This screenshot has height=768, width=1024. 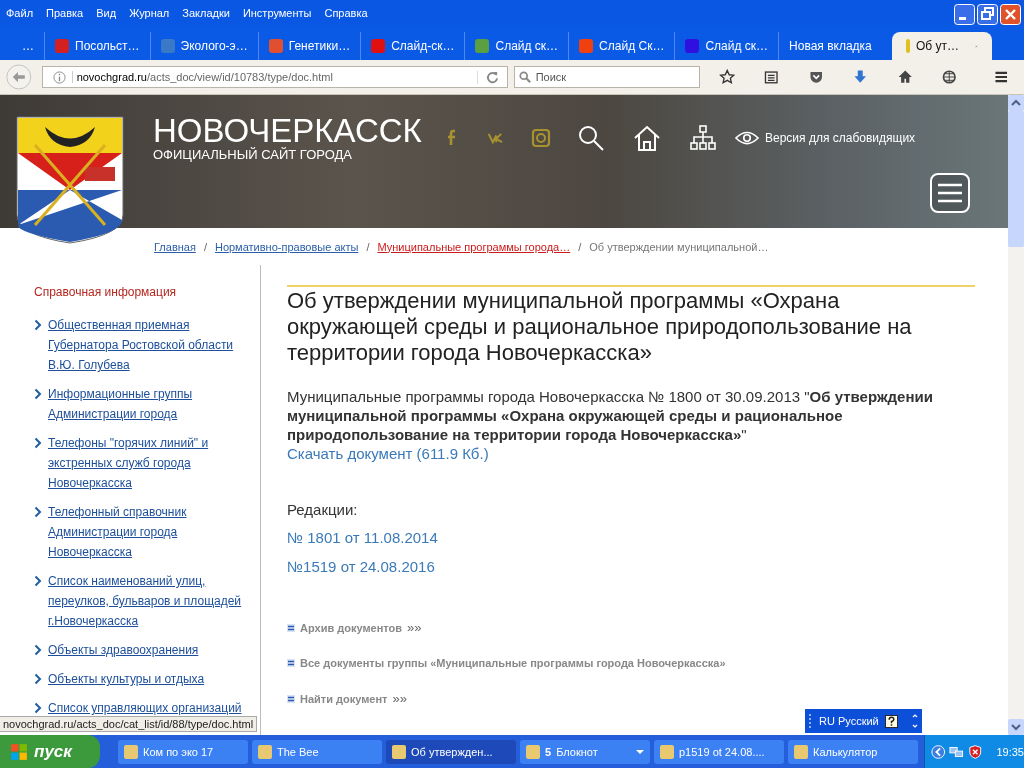 What do you see at coordinates (1010, 14) in the screenshot?
I see `close-icon` at bounding box center [1010, 14].